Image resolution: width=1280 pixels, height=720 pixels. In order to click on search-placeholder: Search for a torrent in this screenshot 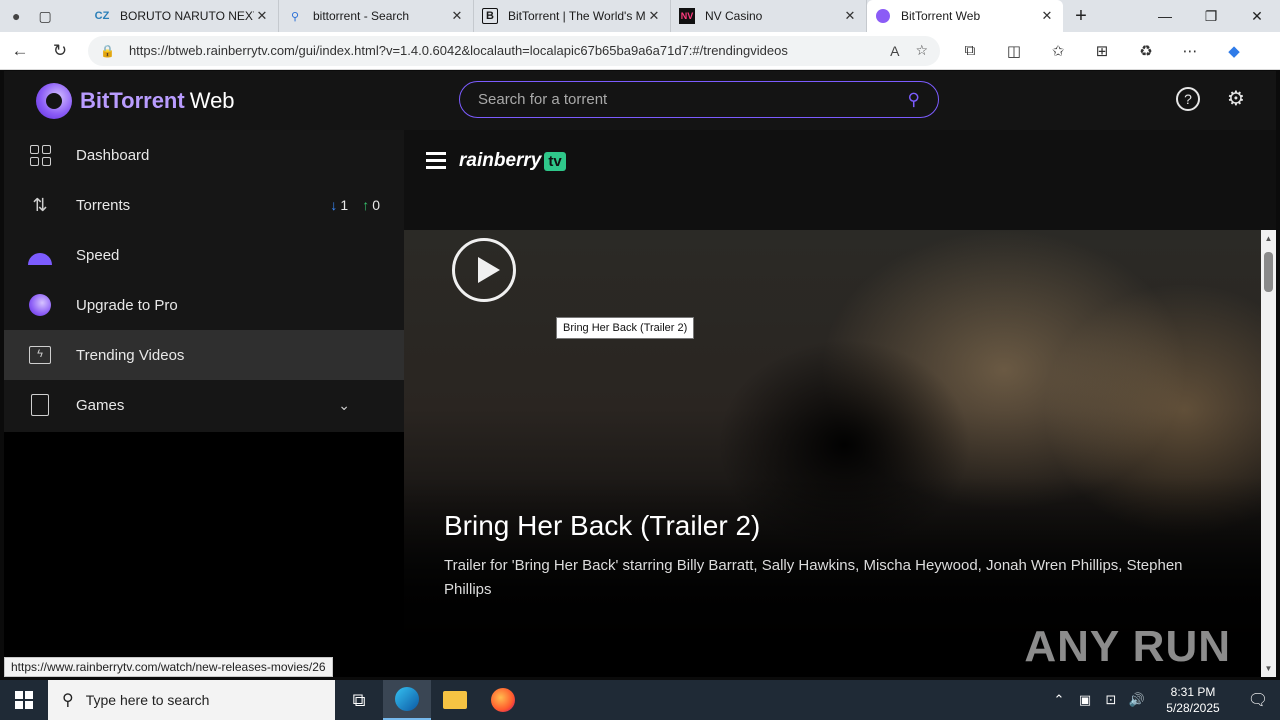, I will do `click(543, 99)`.